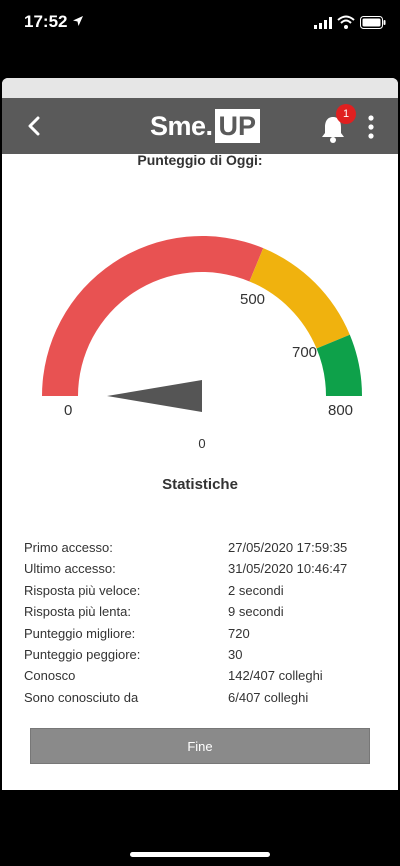 The image size is (400, 866). I want to click on gauge-label-max: 800, so click(341, 410).